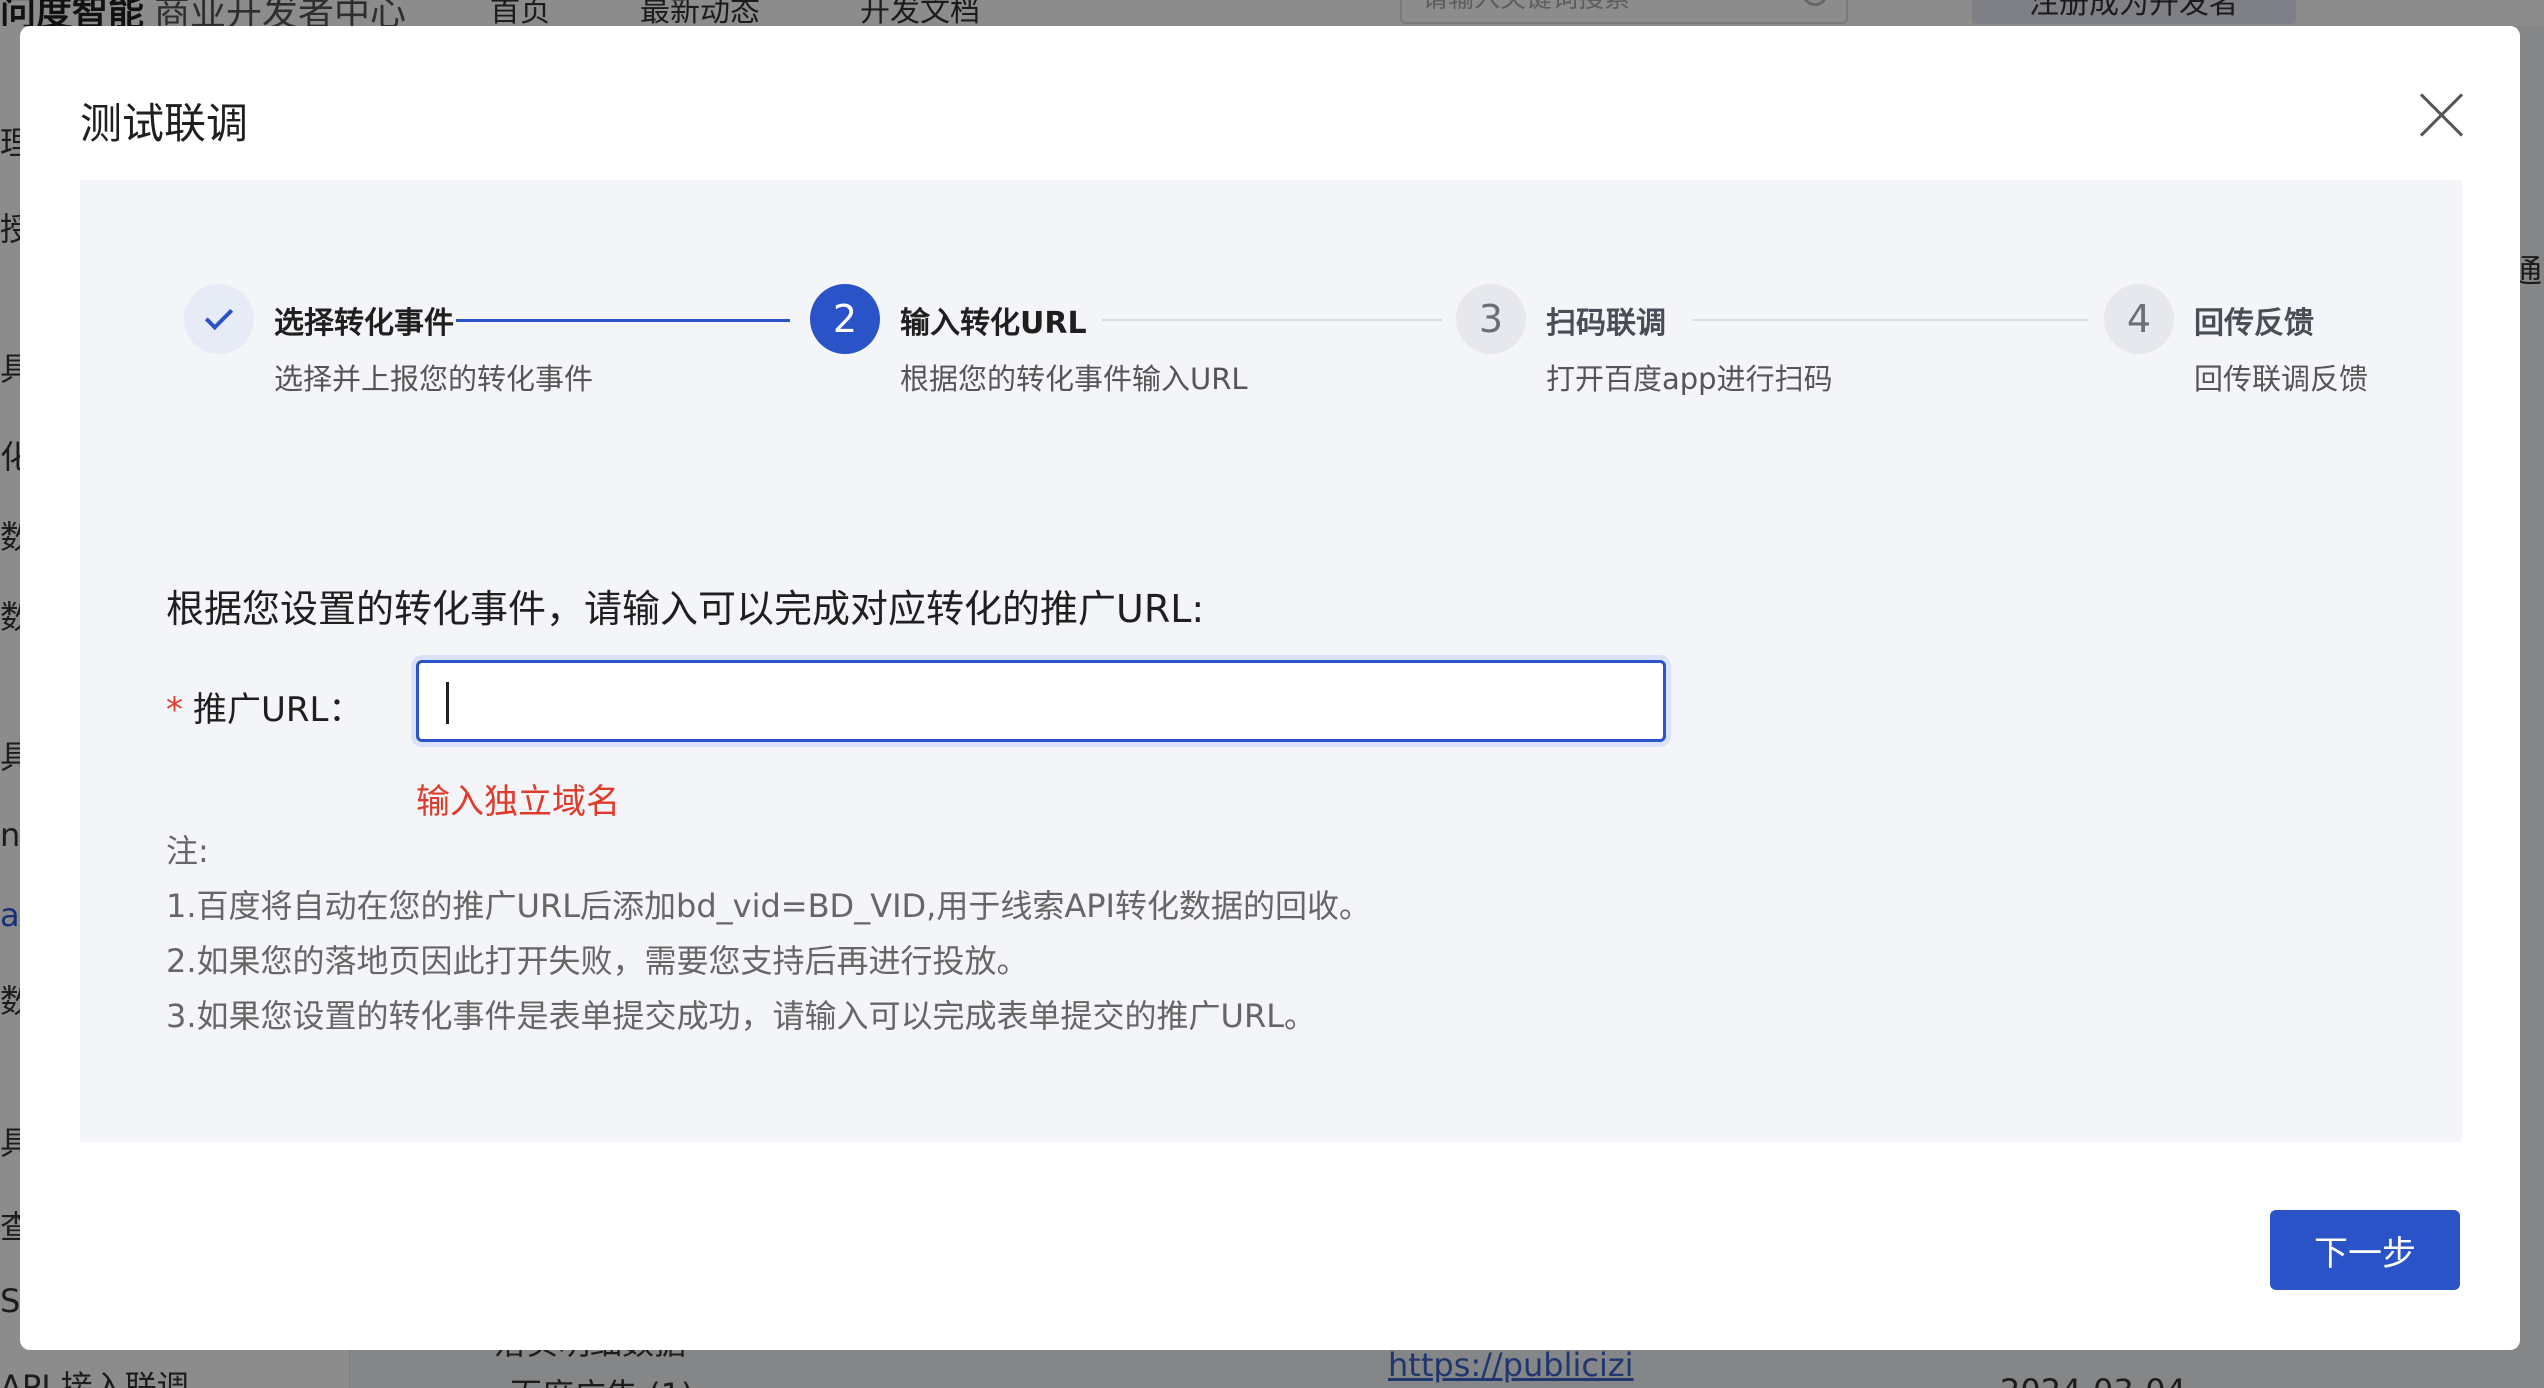 The height and width of the screenshot is (1388, 2544). I want to click on step-desc: 选择并上报您的转化事件, so click(434, 379).